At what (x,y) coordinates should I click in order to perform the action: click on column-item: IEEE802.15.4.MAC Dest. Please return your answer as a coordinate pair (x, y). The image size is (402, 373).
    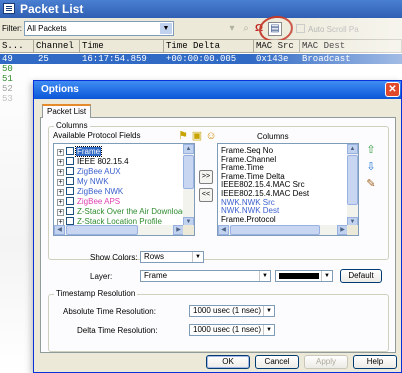
    Looking at the image, I should click on (265, 194).